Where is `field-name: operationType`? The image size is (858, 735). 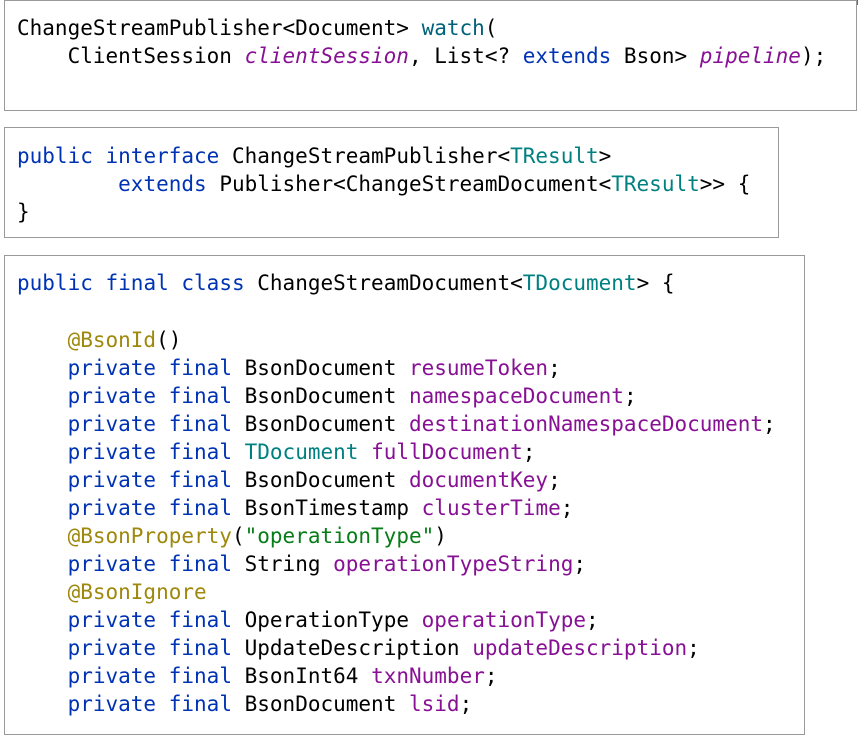
field-name: operationType is located at coordinates (504, 620).